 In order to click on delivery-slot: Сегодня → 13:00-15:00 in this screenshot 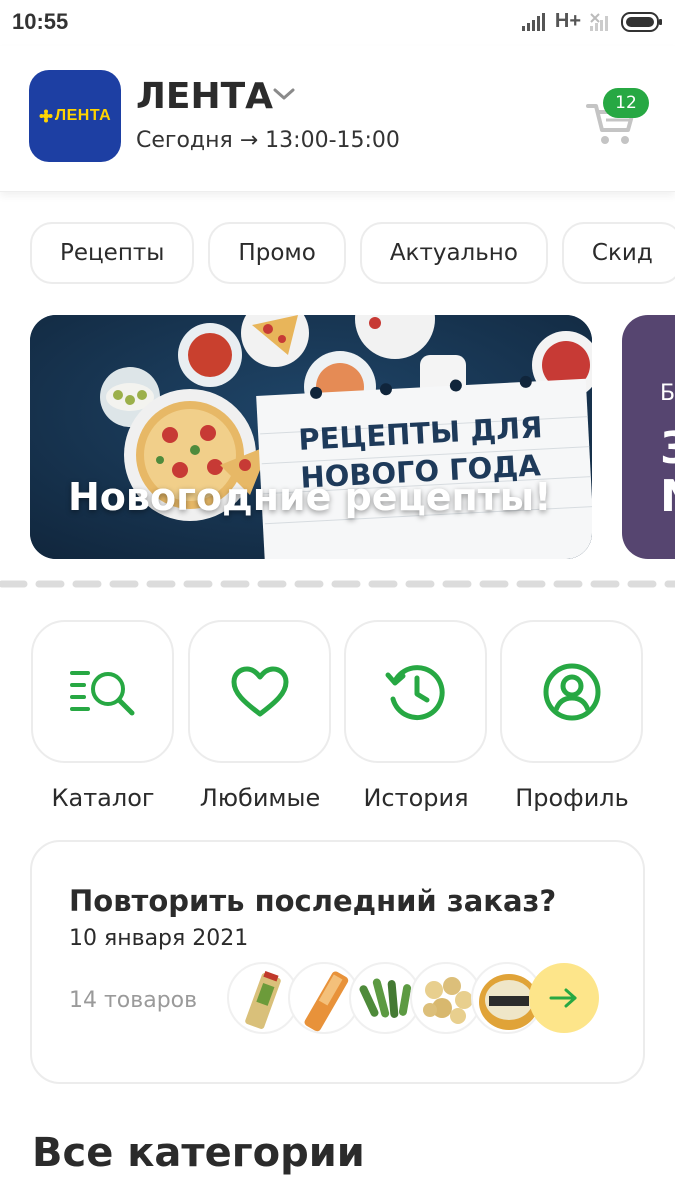, I will do `click(268, 140)`.